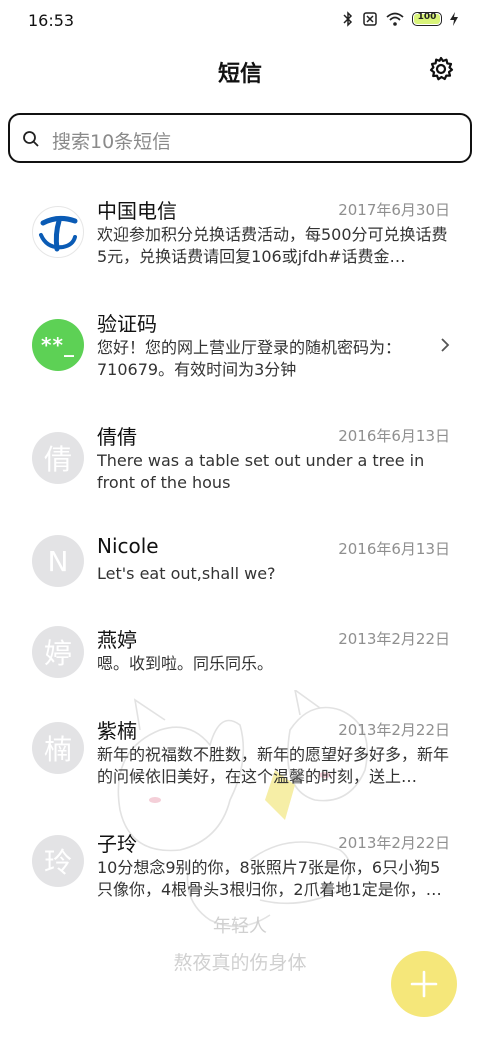  What do you see at coordinates (348, 19) in the screenshot?
I see `bluetooth-icon` at bounding box center [348, 19].